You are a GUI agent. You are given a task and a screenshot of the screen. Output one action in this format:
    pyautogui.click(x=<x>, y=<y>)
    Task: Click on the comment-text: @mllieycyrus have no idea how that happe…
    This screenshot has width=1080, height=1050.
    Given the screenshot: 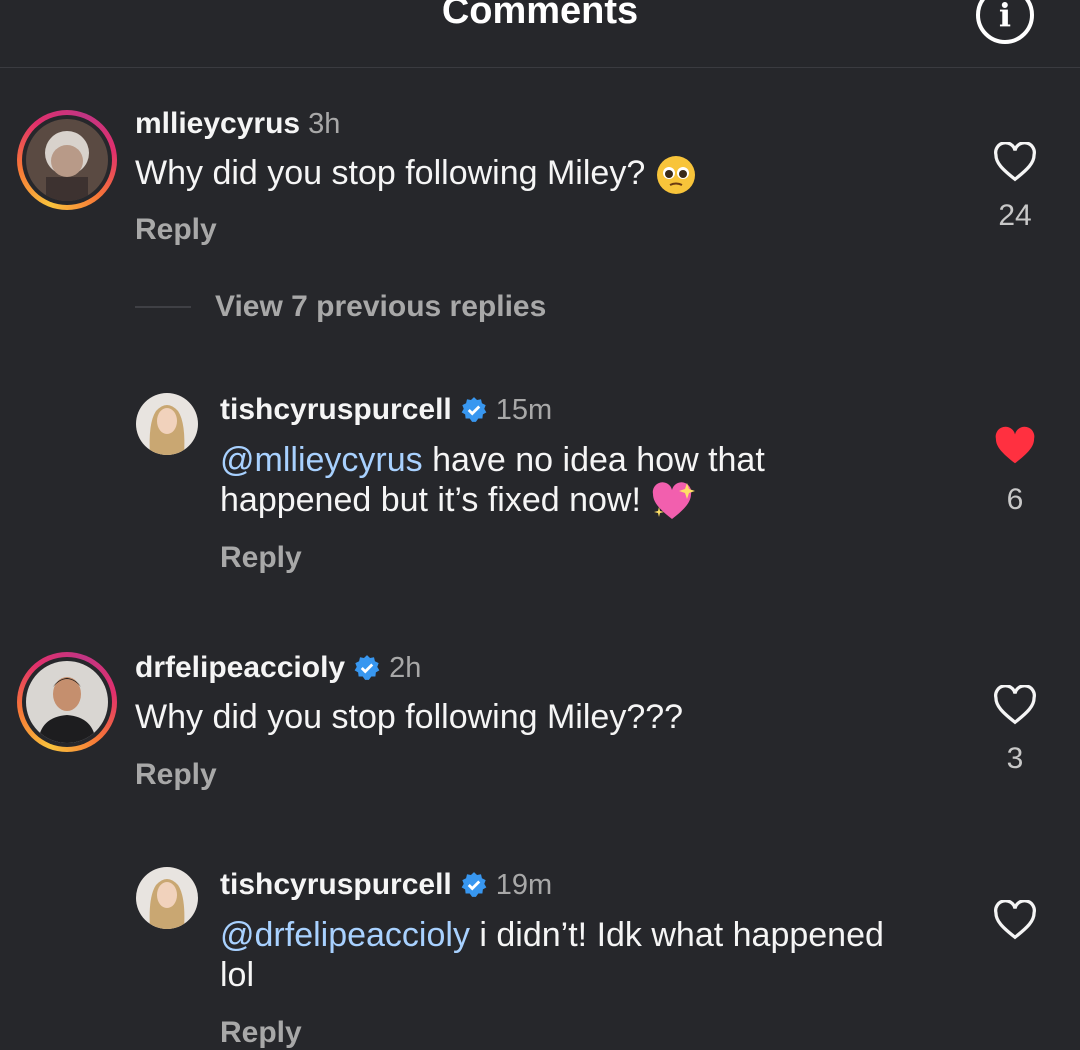 What is the action you would take?
    pyautogui.click(x=492, y=481)
    